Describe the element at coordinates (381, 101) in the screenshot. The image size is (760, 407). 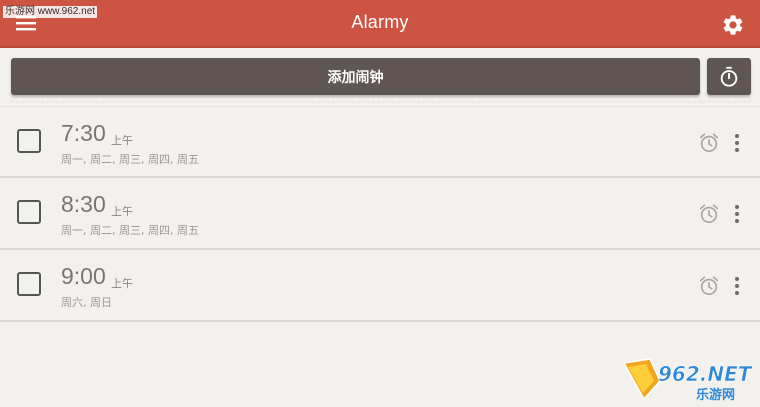
I see `divider` at that location.